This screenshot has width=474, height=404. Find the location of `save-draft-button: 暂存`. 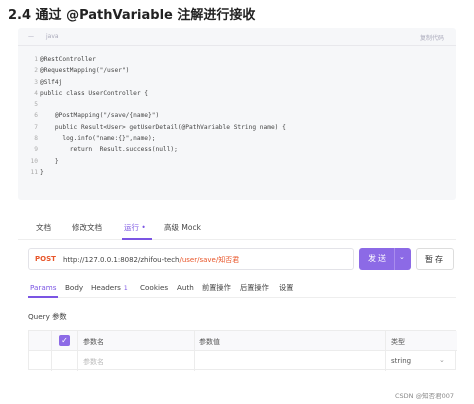

save-draft-button: 暂存 is located at coordinates (435, 259).